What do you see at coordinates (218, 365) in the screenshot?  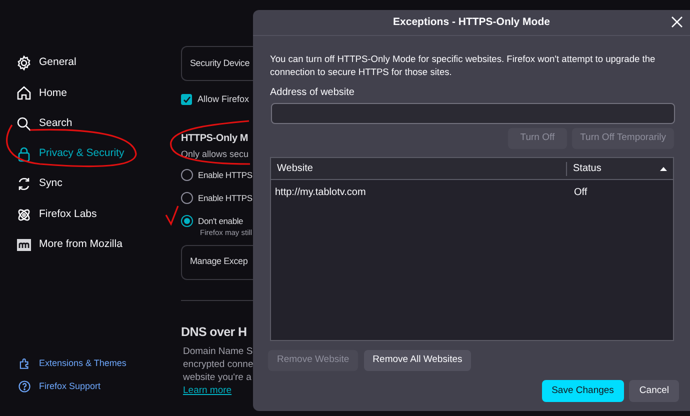 I see `description-text: encrypted conne` at bounding box center [218, 365].